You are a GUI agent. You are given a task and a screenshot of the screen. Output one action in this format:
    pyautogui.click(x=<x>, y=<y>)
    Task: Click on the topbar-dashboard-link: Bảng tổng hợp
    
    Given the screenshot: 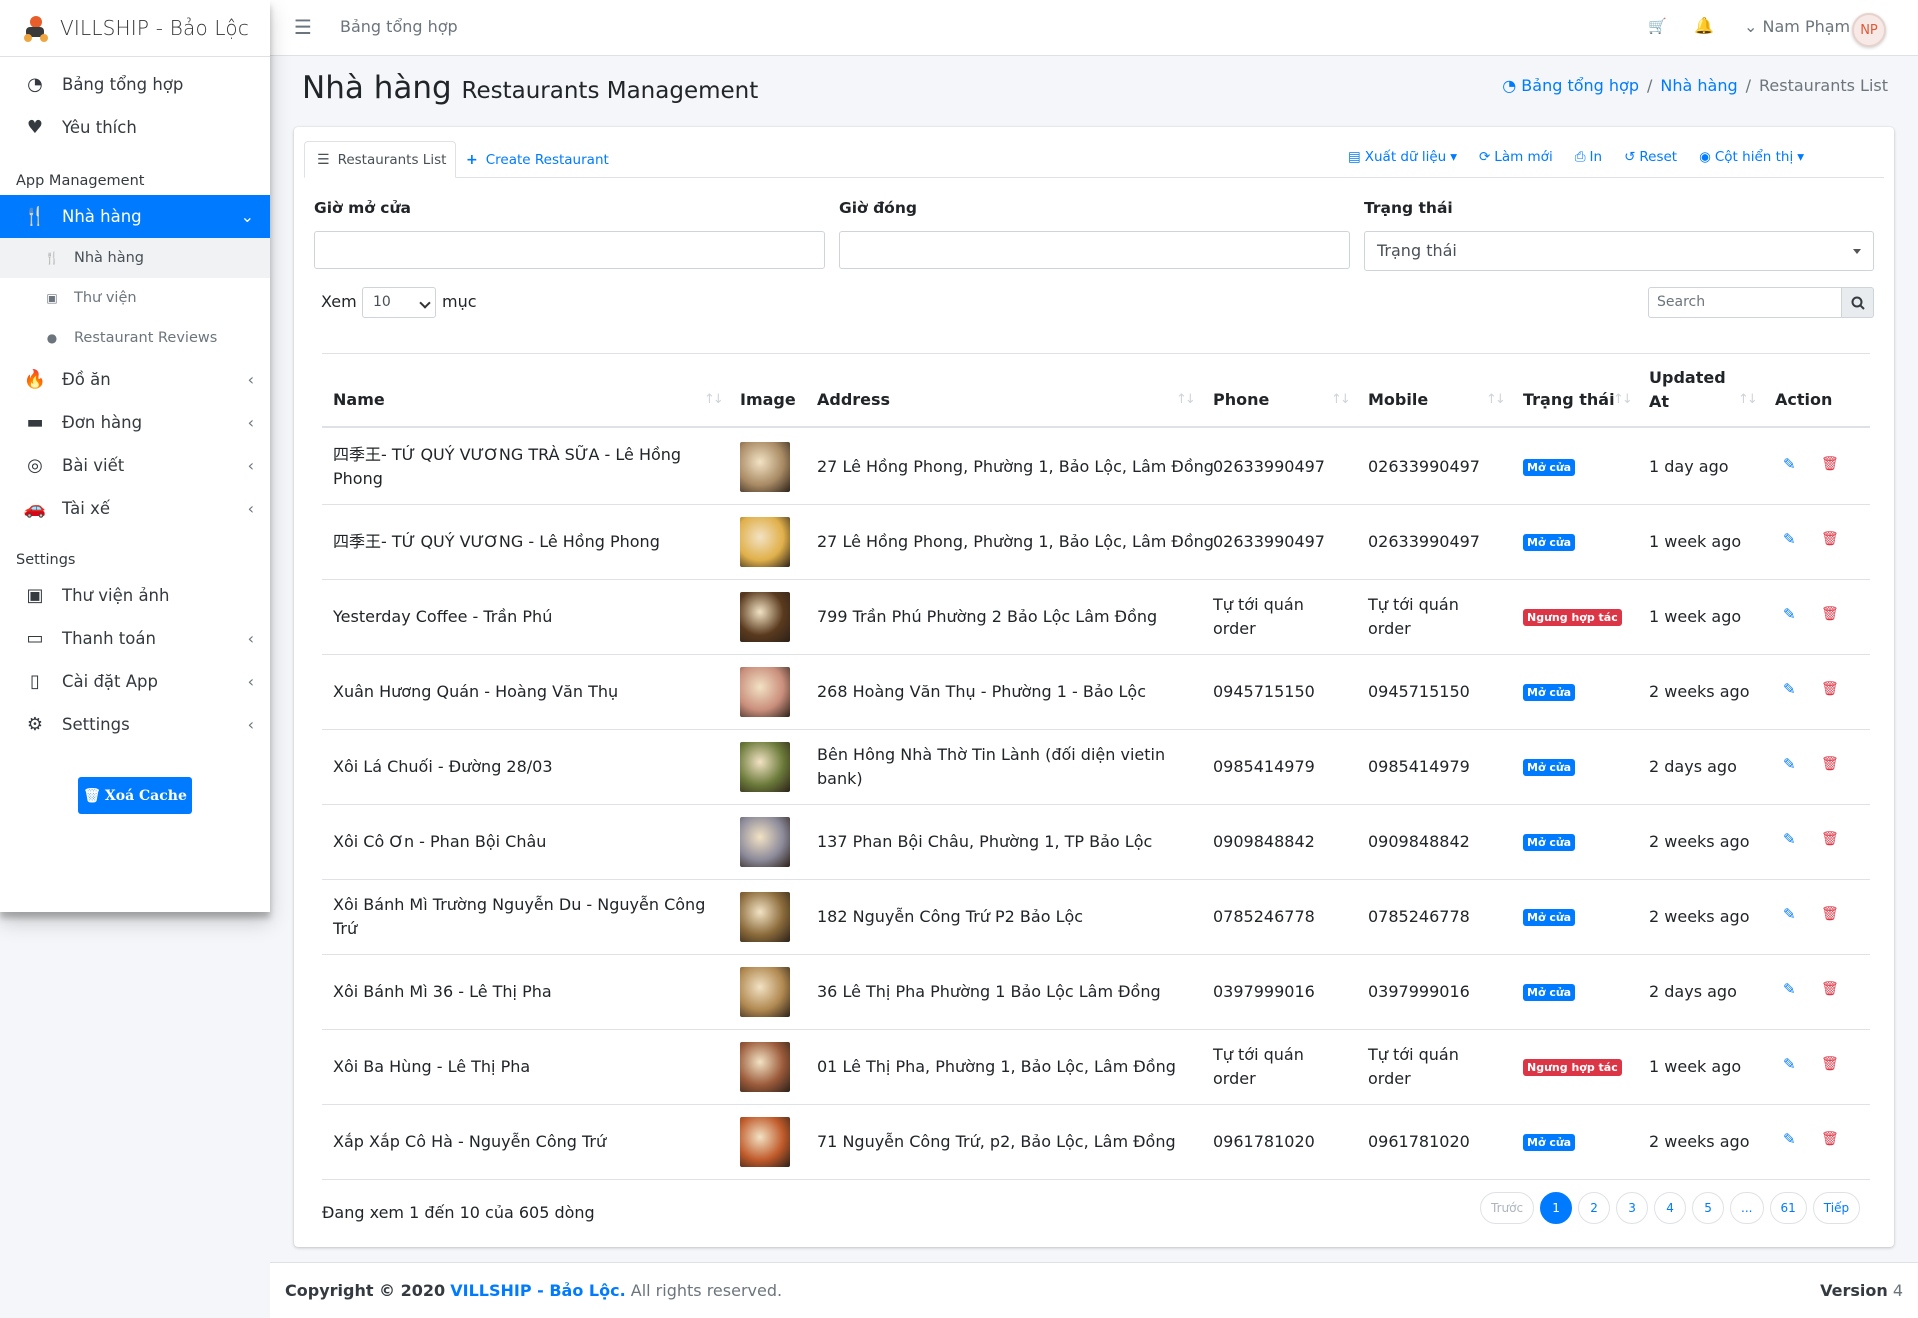 What is the action you would take?
    pyautogui.click(x=399, y=26)
    